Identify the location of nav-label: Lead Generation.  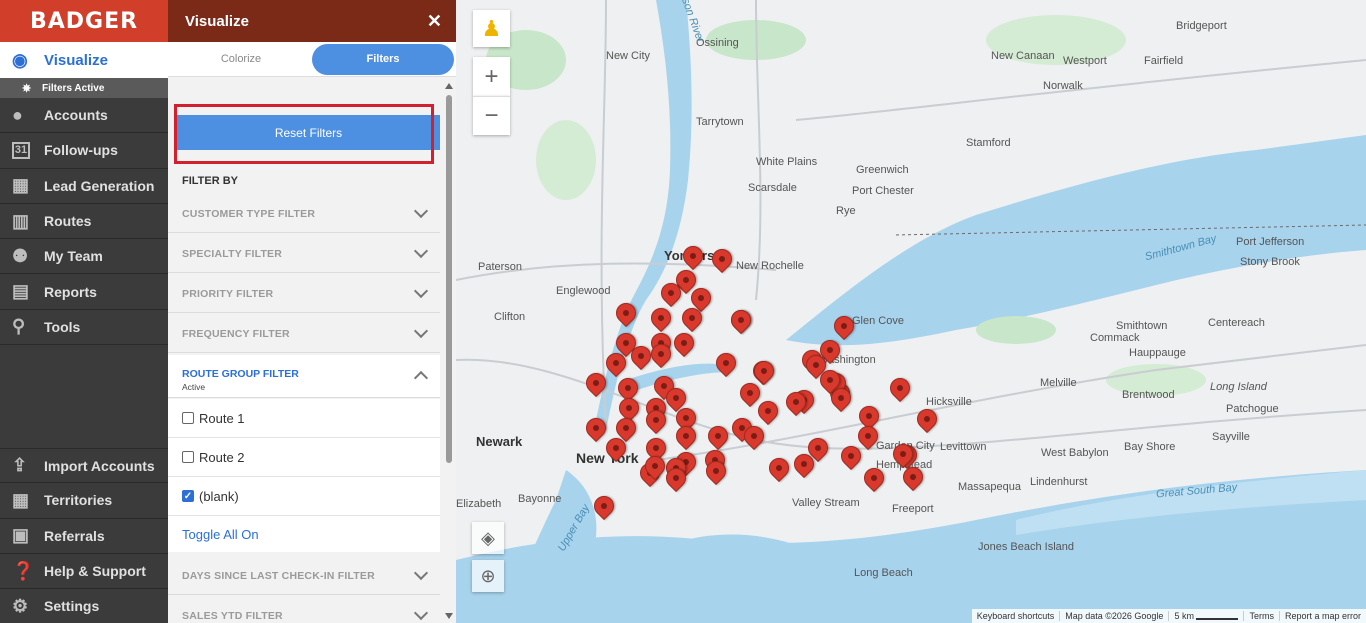
(99, 185).